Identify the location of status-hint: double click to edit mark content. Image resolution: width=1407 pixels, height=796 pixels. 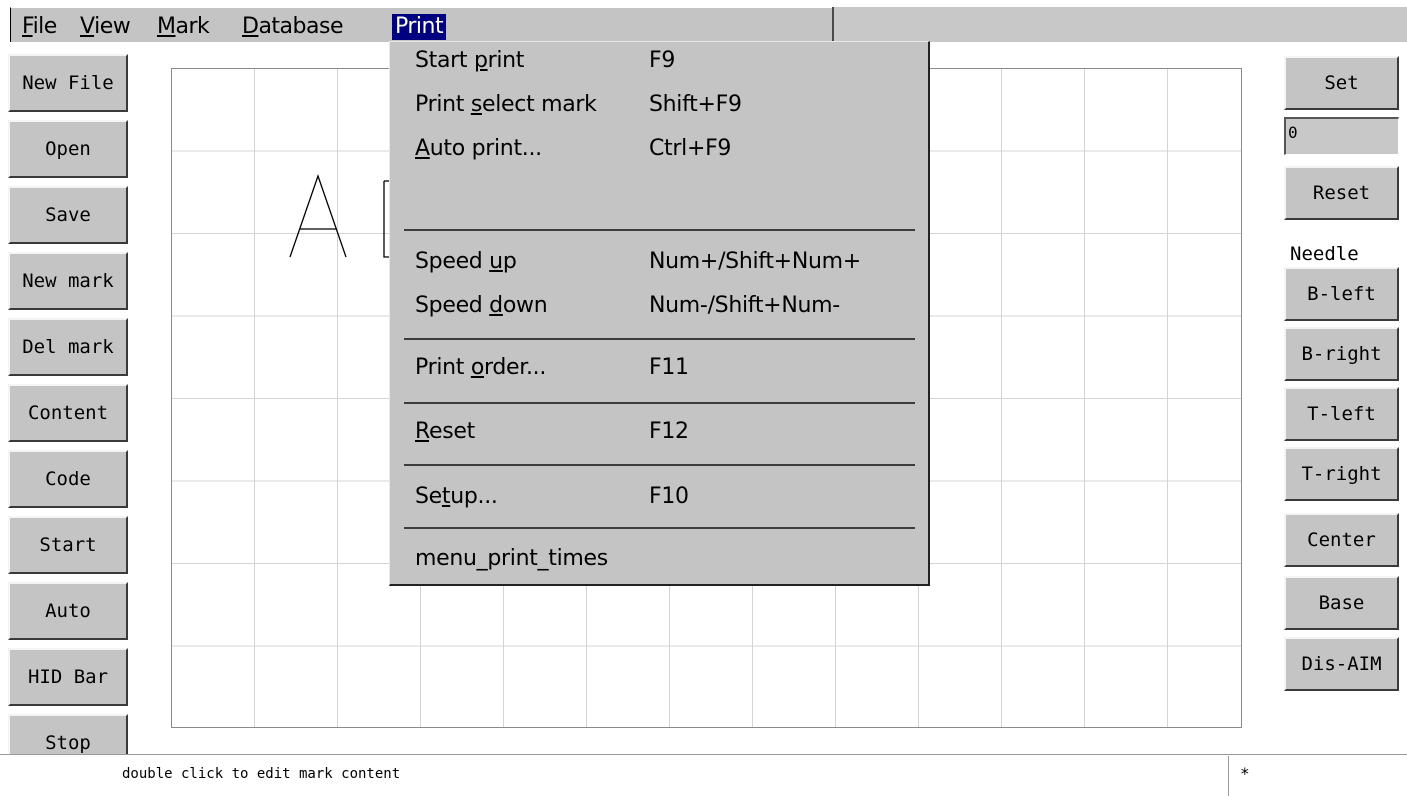
(261, 774).